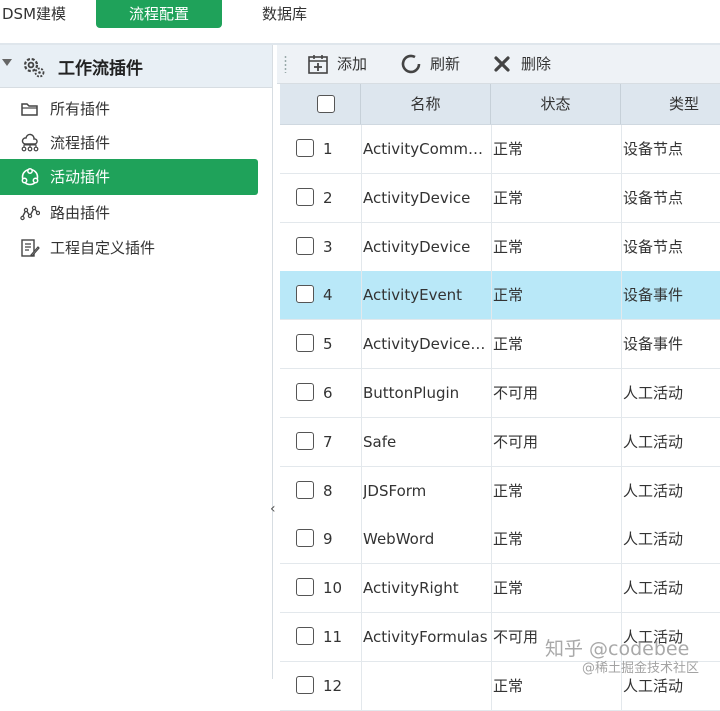 This screenshot has width=720, height=711. I want to click on sidebar-title: 工作流插件, so click(100, 69).